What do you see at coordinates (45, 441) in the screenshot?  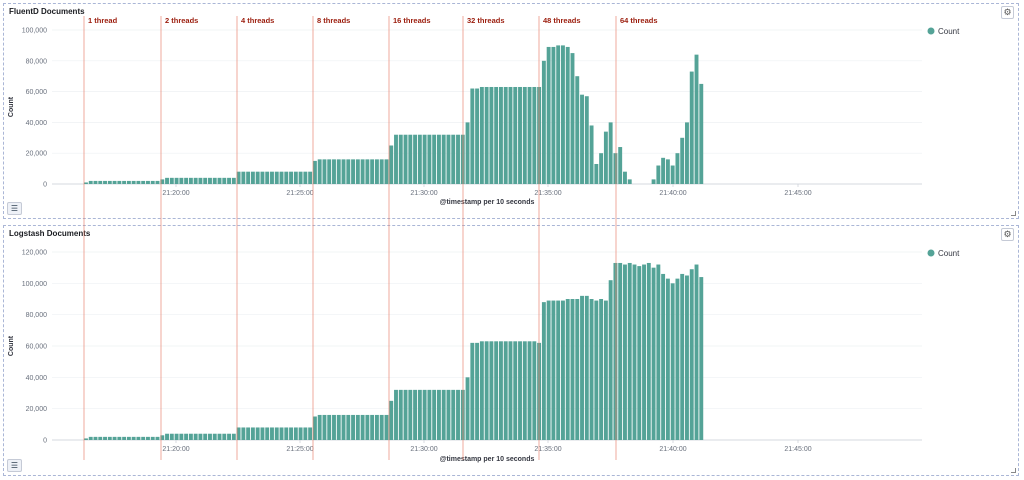 I see `y-tick-label: 0` at bounding box center [45, 441].